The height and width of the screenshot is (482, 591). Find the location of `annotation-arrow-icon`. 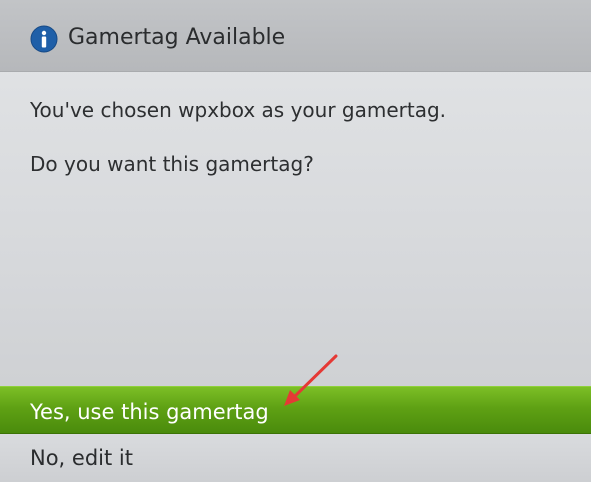

annotation-arrow-icon is located at coordinates (311, 380).